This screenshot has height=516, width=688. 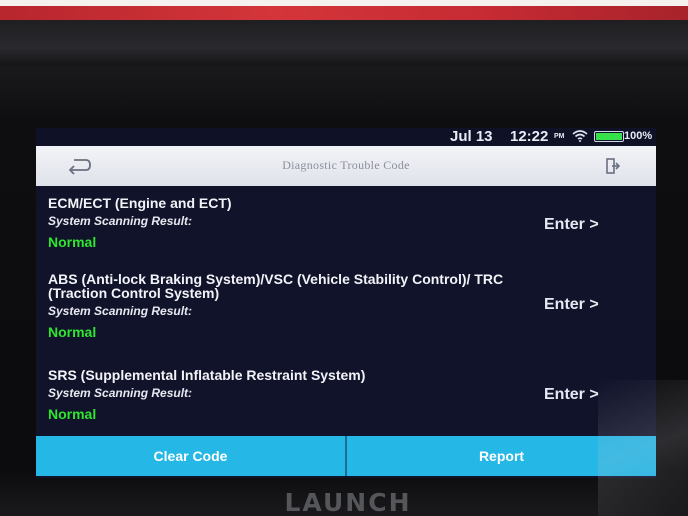 What do you see at coordinates (580, 136) in the screenshot?
I see `wifi-icon` at bounding box center [580, 136].